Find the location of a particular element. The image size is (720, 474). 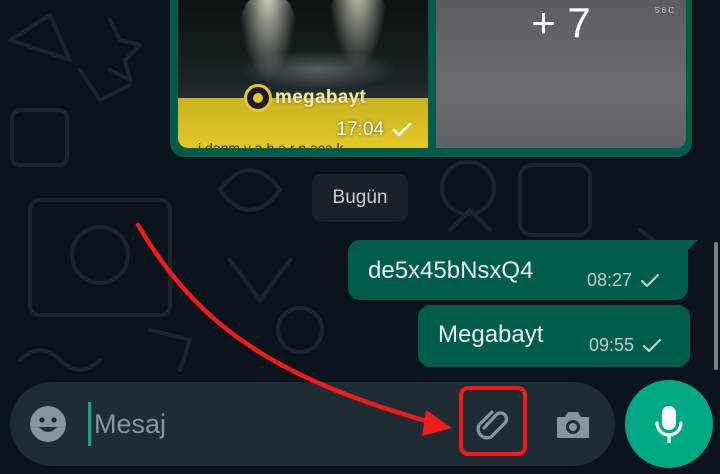

emoji-button is located at coordinates (48, 424).